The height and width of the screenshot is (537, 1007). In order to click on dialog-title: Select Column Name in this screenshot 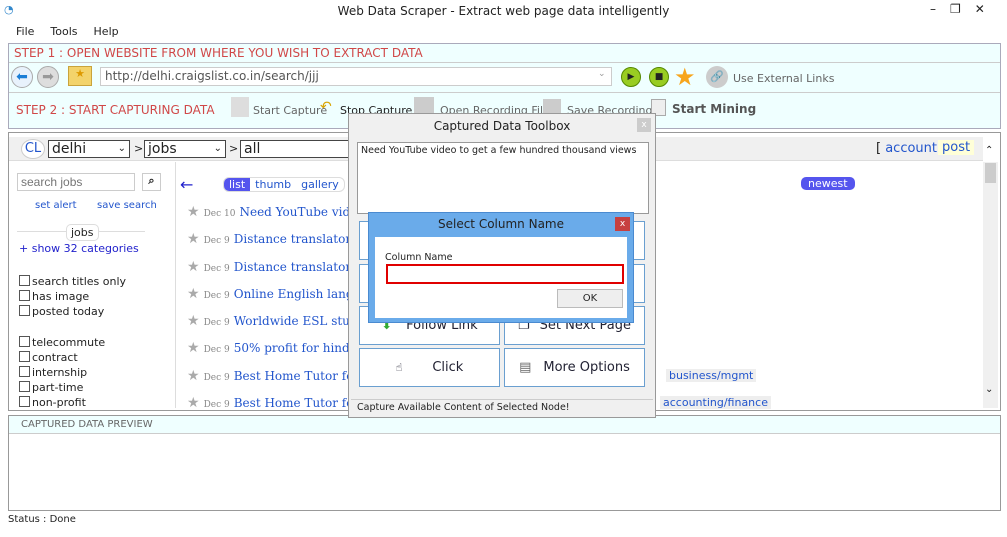, I will do `click(500, 224)`.